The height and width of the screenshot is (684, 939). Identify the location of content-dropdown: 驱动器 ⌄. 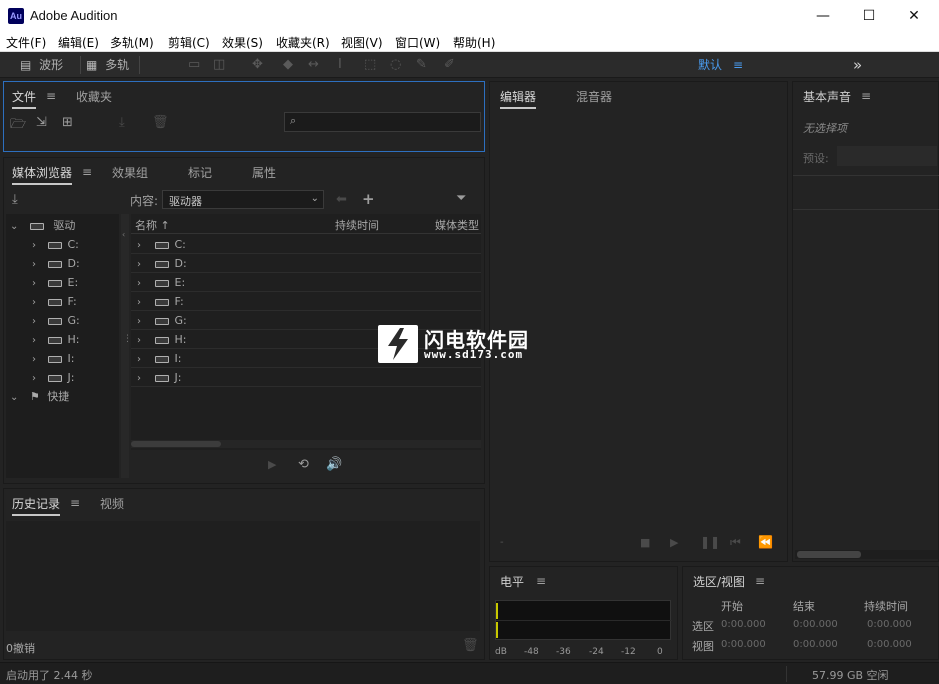
(243, 199).